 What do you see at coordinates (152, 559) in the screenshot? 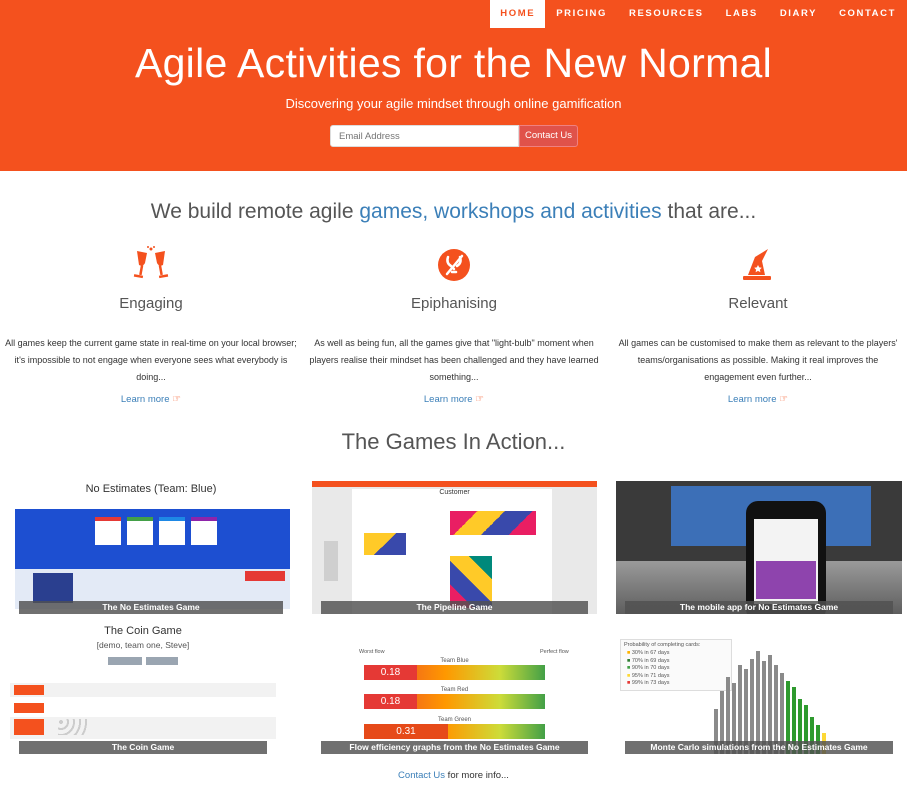
I see `board-screenshot` at bounding box center [152, 559].